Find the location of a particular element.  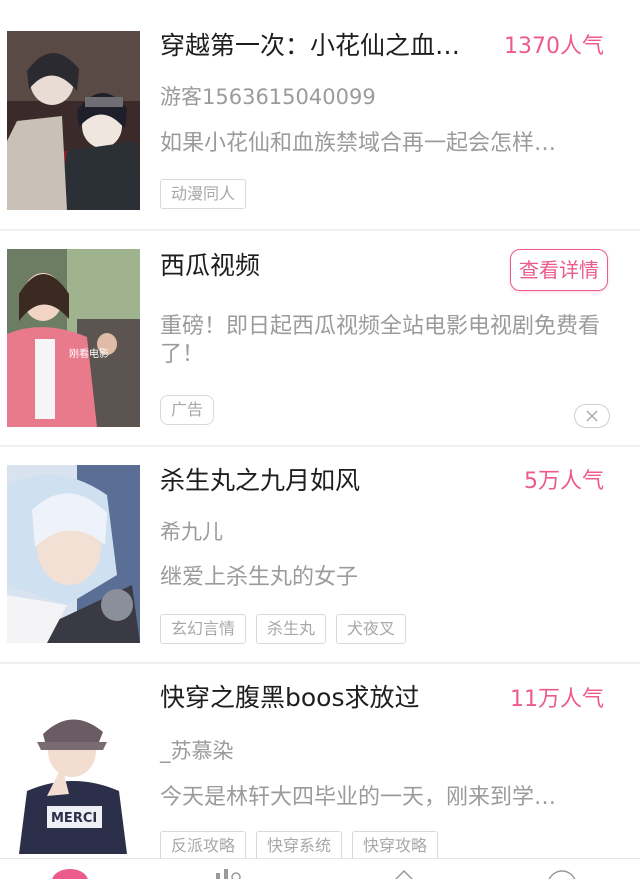

tag-list: 玄幻言情 杀生丸 犬夜叉 is located at coordinates (283, 629).